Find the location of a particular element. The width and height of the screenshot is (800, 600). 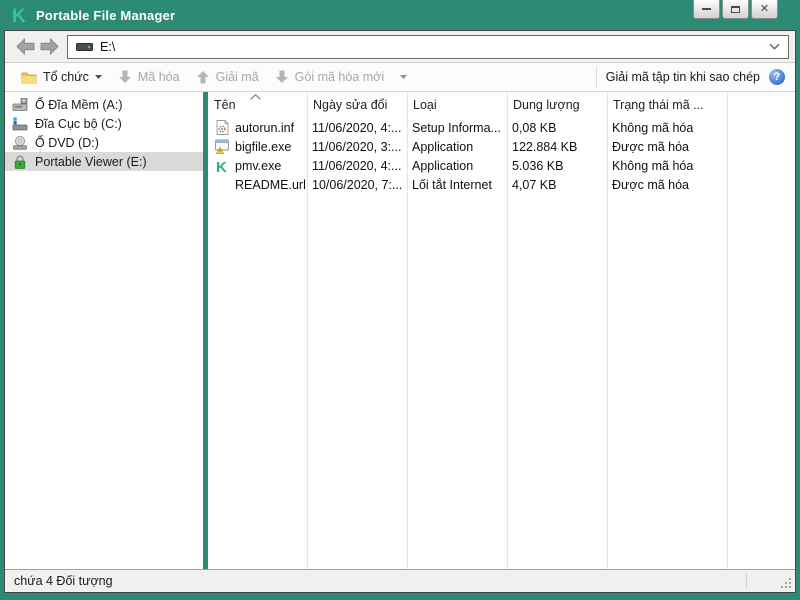

file-status: Không mã hóa is located at coordinates (653, 127).